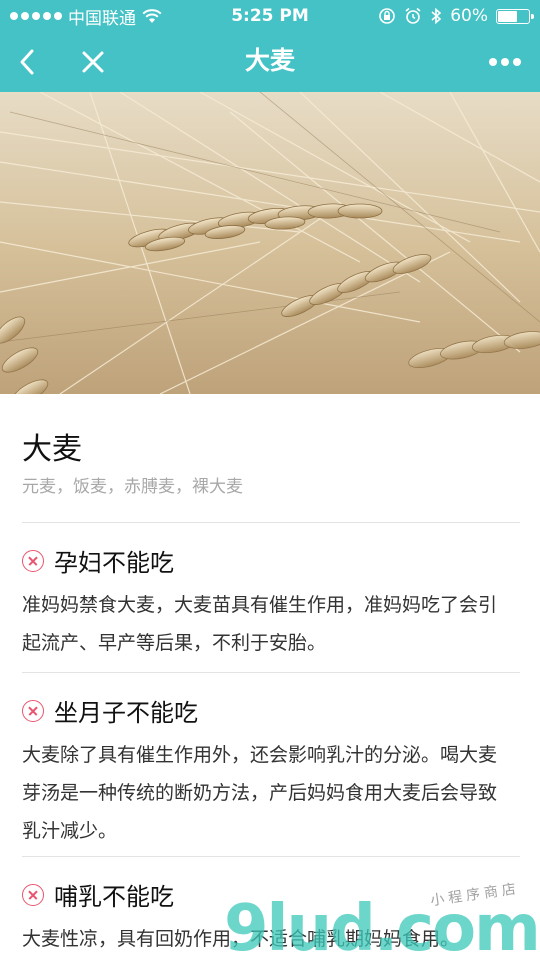  What do you see at coordinates (436, 16) in the screenshot?
I see `bluetooth-icon` at bounding box center [436, 16].